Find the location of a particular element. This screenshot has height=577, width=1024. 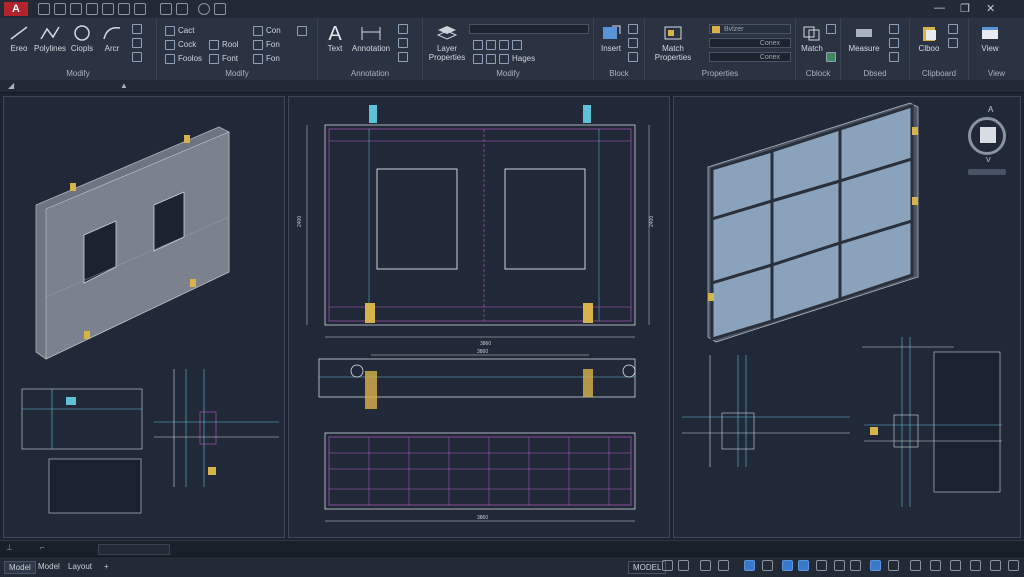

copy-clip-icon is located at coordinates (954, 43).